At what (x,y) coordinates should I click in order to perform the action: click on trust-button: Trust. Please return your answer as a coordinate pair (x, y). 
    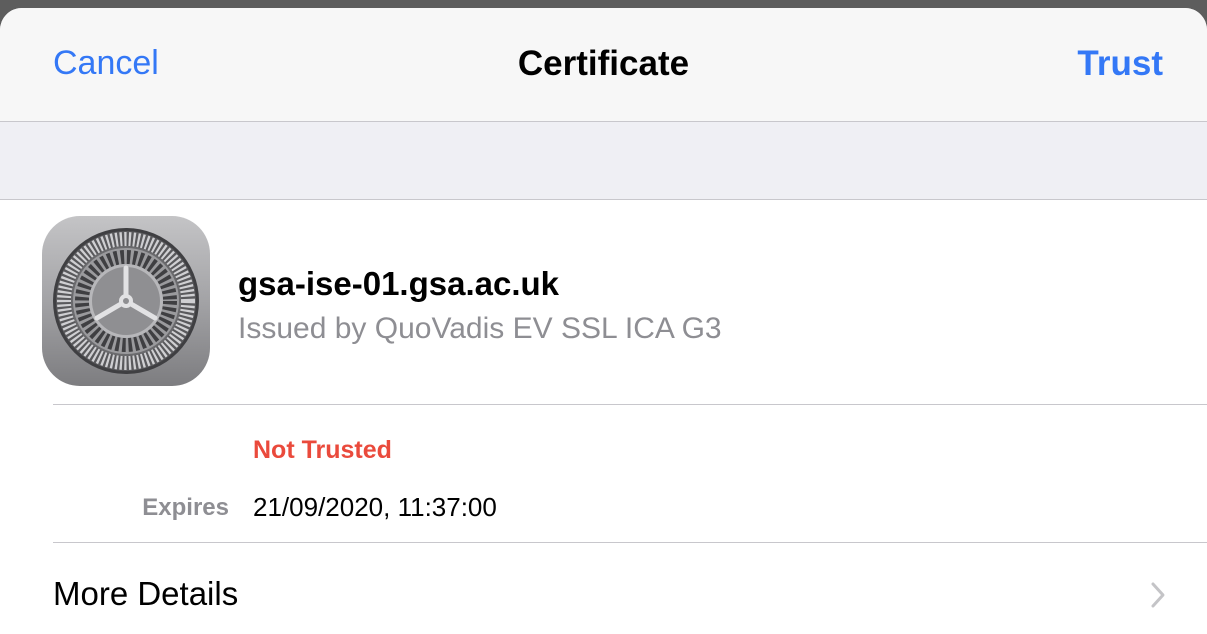
    Looking at the image, I should click on (1120, 64).